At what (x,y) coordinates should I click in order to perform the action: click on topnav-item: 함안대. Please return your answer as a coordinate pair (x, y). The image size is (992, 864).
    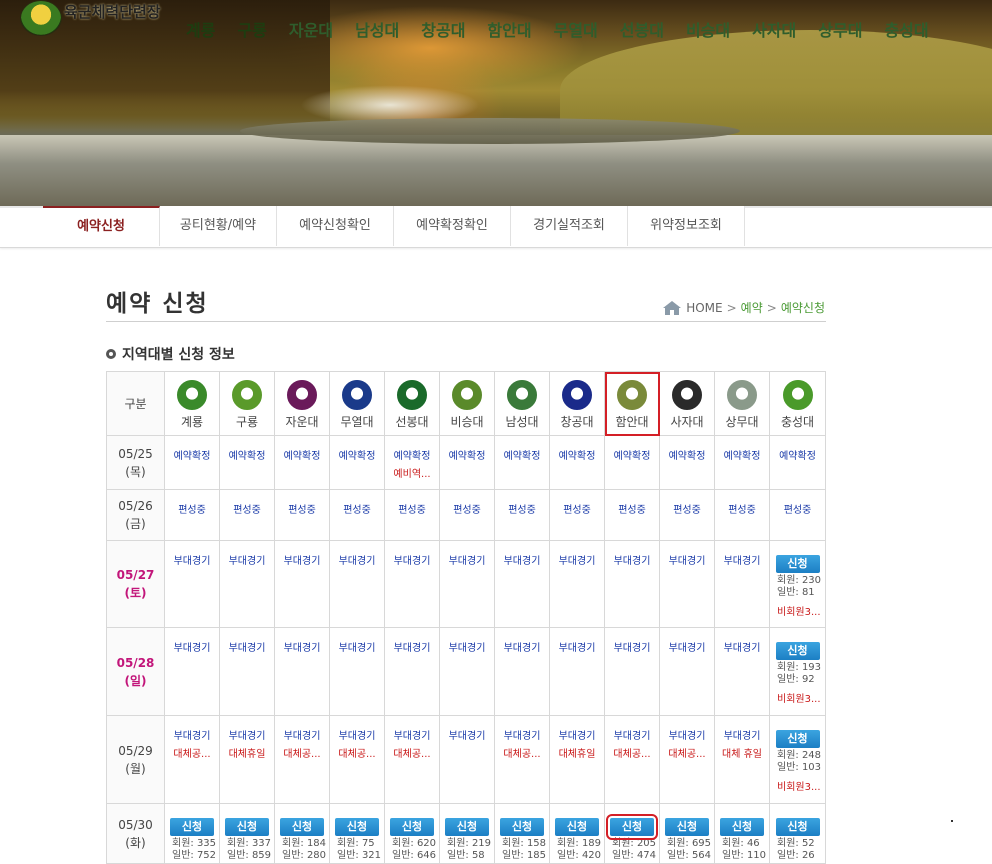
    Looking at the image, I should click on (509, 29).